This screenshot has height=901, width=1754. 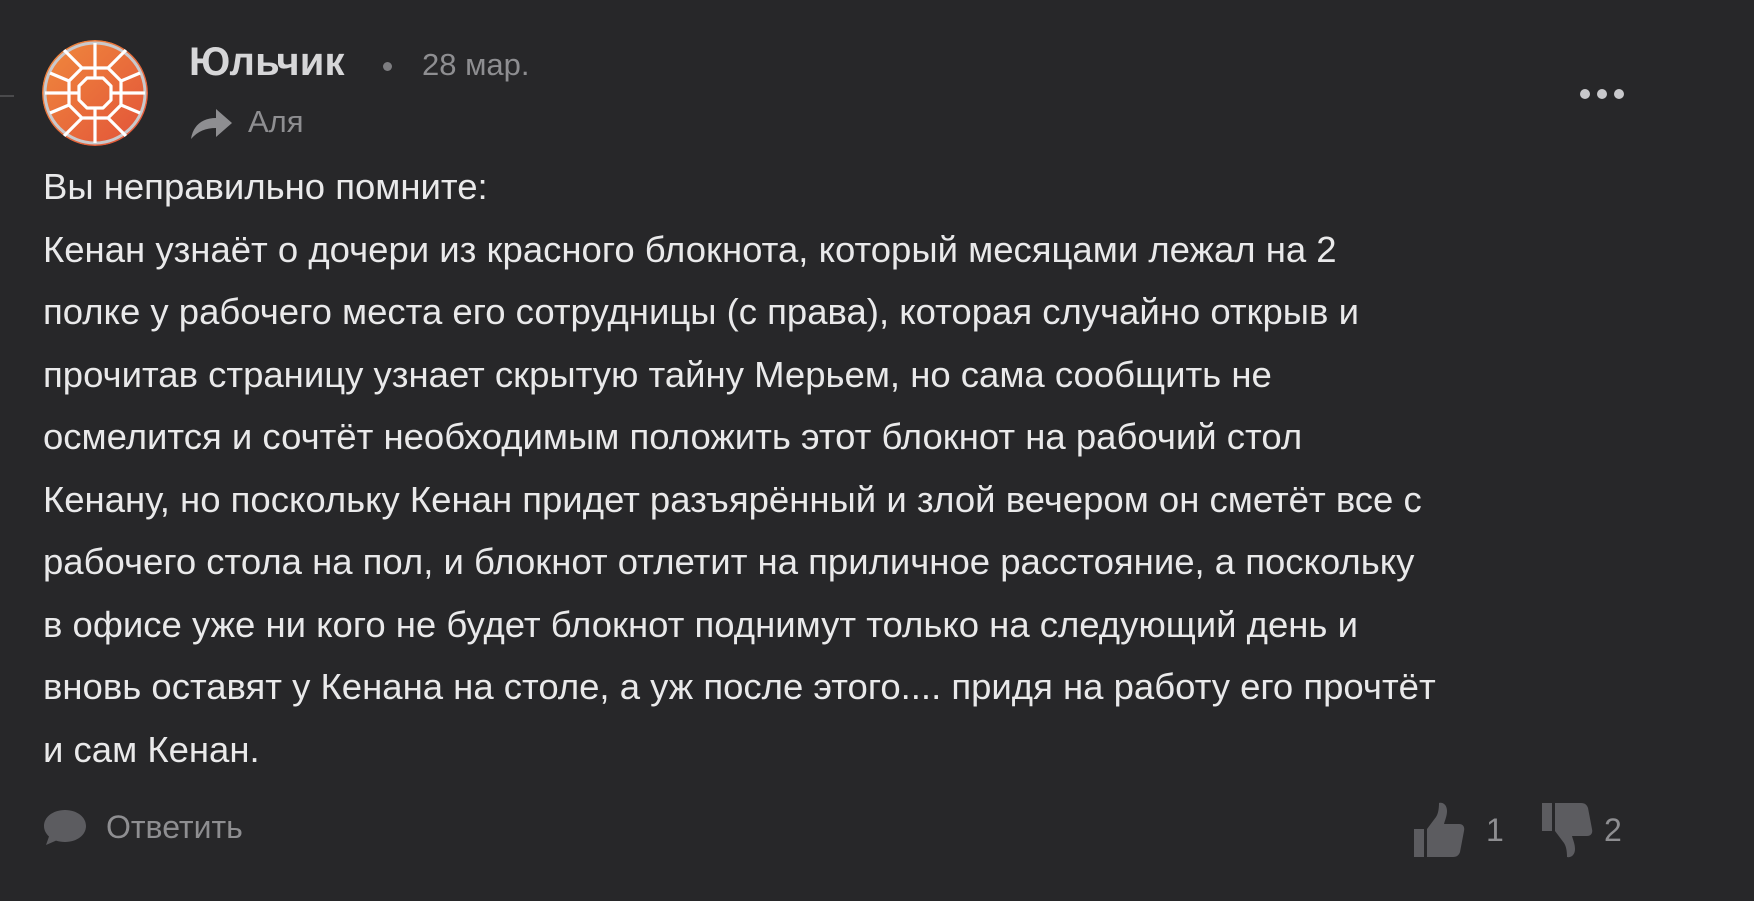 What do you see at coordinates (387, 66) in the screenshot?
I see `separator-dot` at bounding box center [387, 66].